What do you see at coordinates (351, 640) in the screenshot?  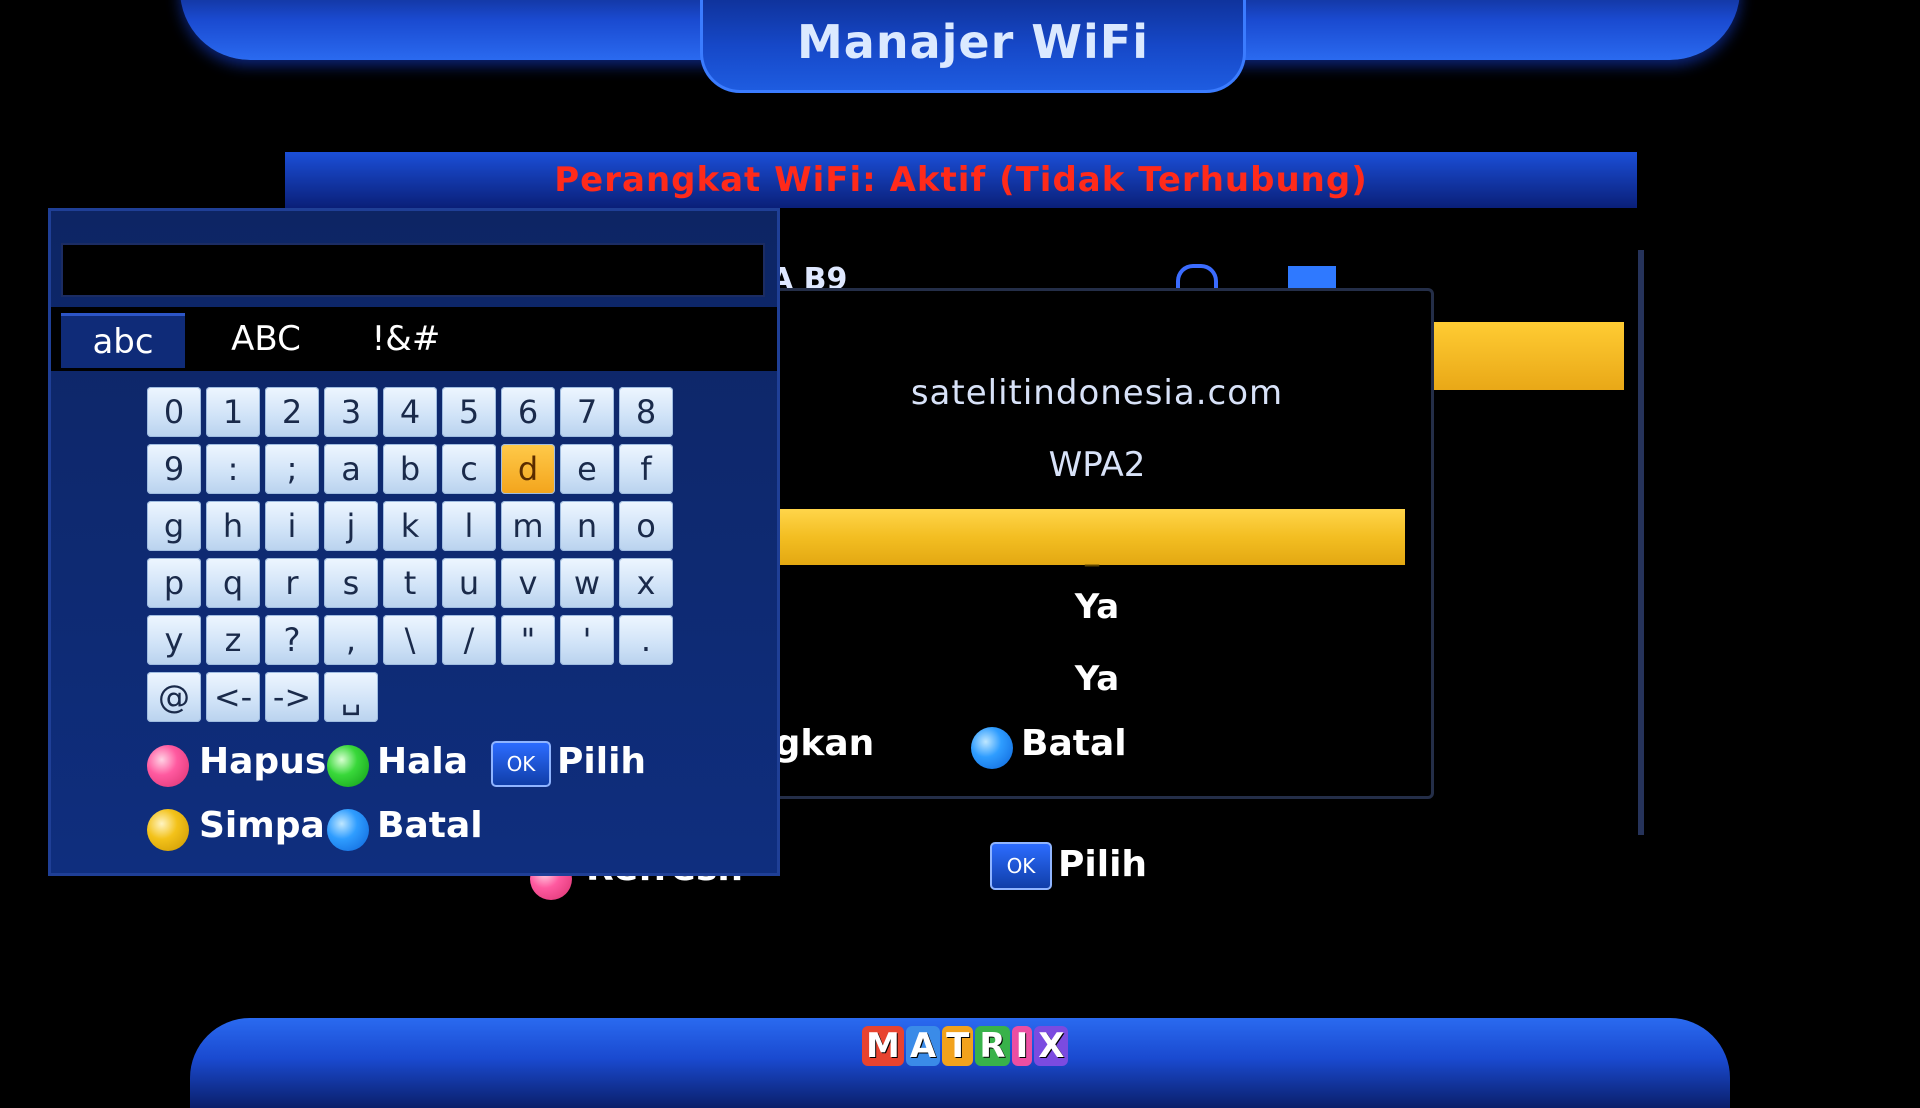 I see `key-symbol: ,` at bounding box center [351, 640].